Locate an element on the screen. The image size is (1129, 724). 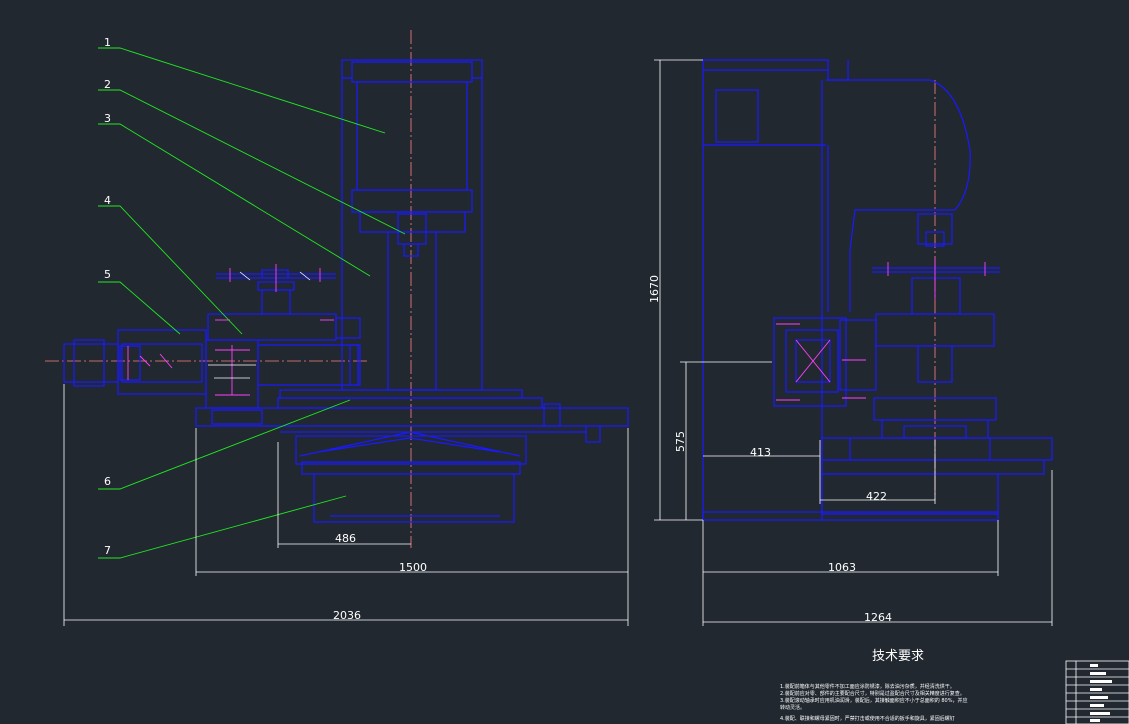
side-head is located at coordinates (884, 360).